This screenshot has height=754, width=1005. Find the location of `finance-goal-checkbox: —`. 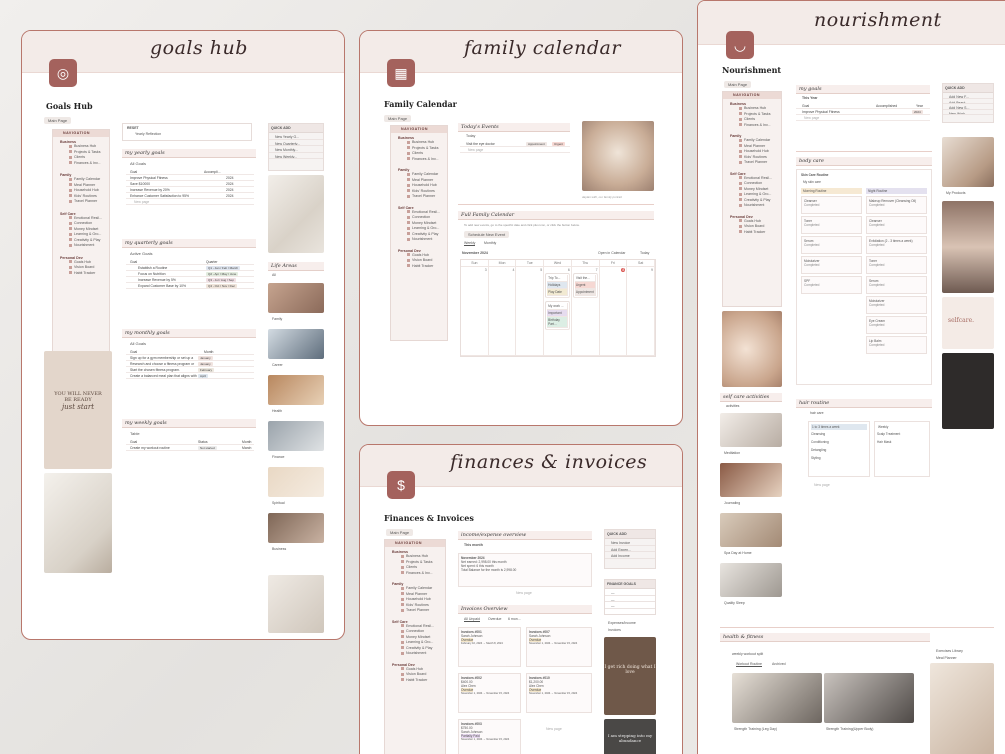

finance-goal-checkbox: — is located at coordinates (630, 605).